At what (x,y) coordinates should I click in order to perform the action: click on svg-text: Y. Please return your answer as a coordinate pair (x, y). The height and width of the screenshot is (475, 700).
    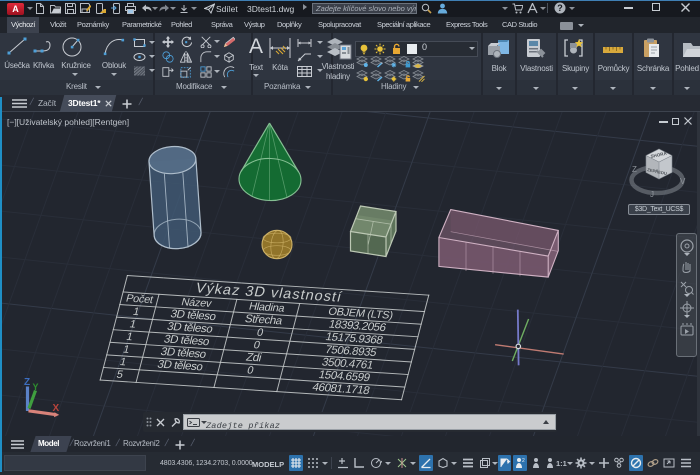
    Looking at the image, I should click on (36, 387).